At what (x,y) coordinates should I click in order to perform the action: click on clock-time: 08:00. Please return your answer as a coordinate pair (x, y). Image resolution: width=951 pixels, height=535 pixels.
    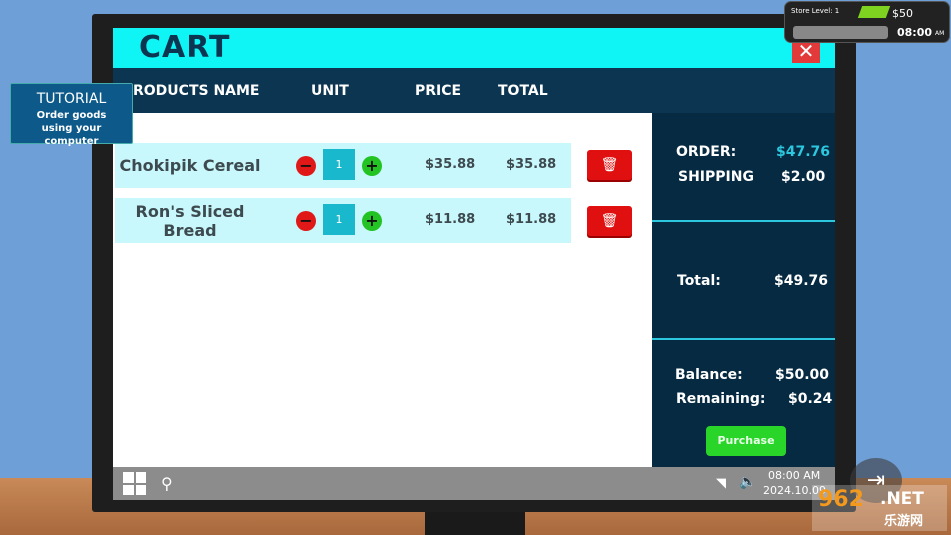
    Looking at the image, I should click on (915, 32).